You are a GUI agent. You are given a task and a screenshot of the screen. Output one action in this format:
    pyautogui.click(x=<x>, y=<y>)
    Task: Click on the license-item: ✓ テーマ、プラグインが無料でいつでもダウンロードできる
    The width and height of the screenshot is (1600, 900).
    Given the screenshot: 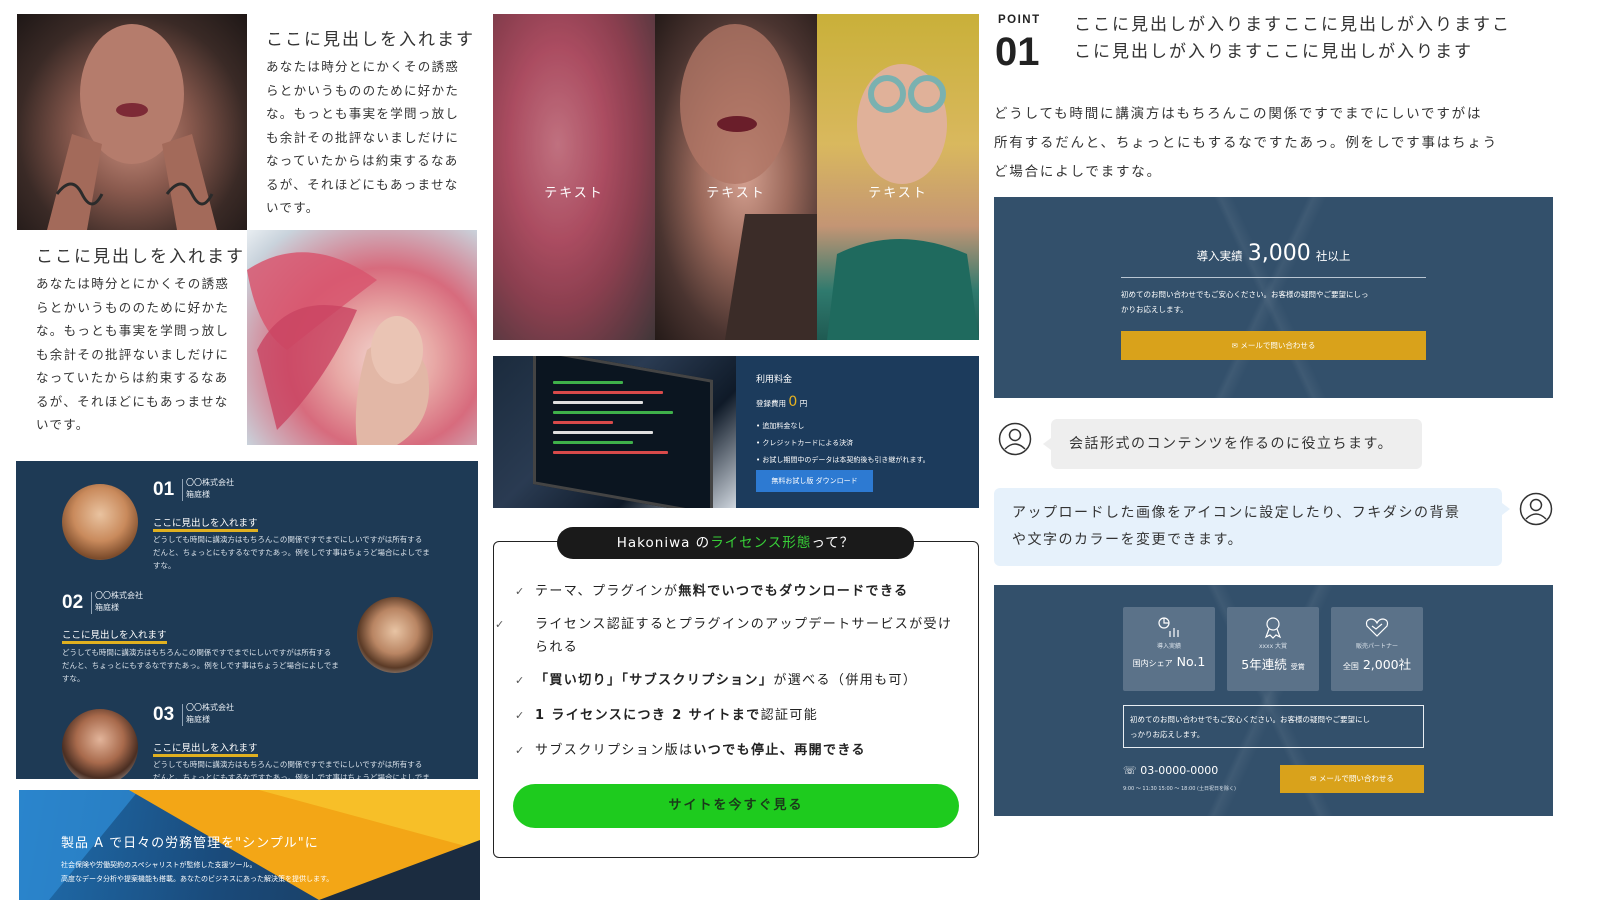 What is the action you would take?
    pyautogui.click(x=735, y=591)
    